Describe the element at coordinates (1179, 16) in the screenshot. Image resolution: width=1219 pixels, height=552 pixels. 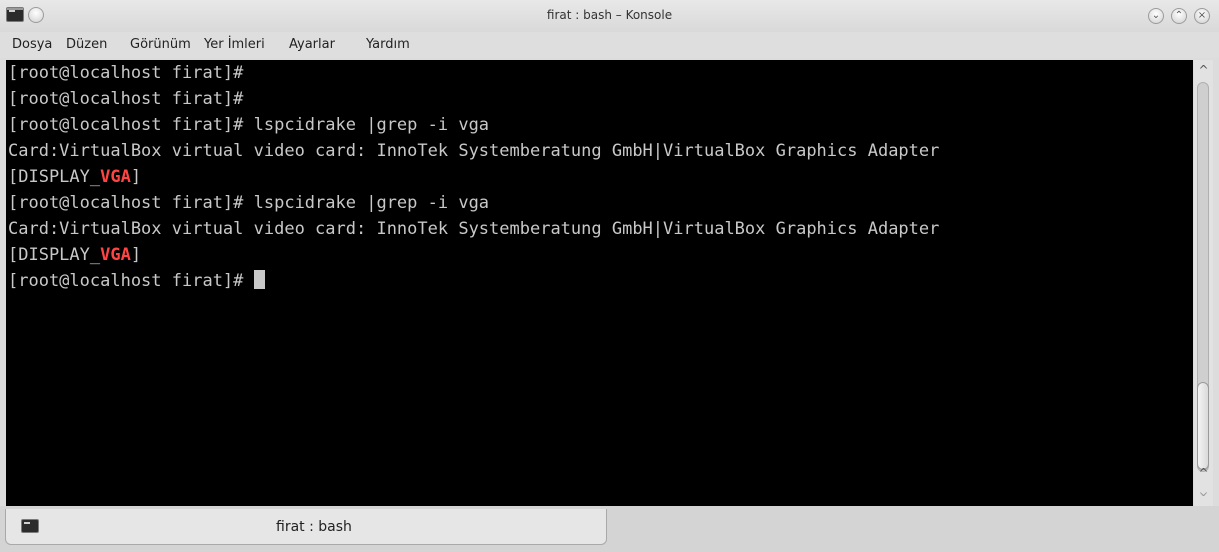
I see `maximize-button: ⌃` at that location.